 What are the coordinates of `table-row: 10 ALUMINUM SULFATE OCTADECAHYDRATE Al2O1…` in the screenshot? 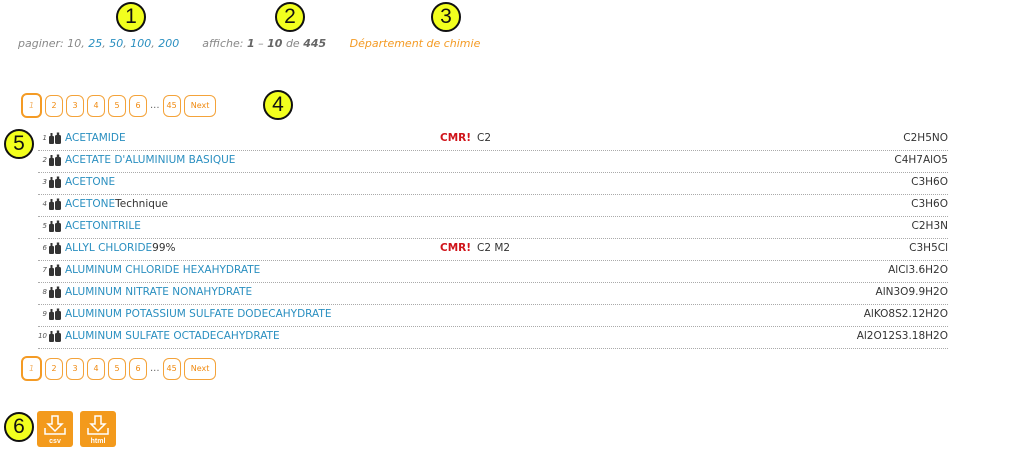 It's located at (493, 338).